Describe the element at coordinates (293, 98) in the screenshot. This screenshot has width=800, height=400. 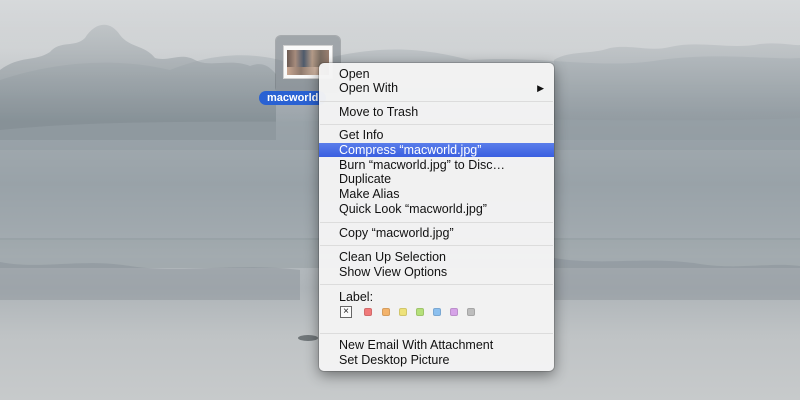
I see `file-name-label: macworld` at that location.